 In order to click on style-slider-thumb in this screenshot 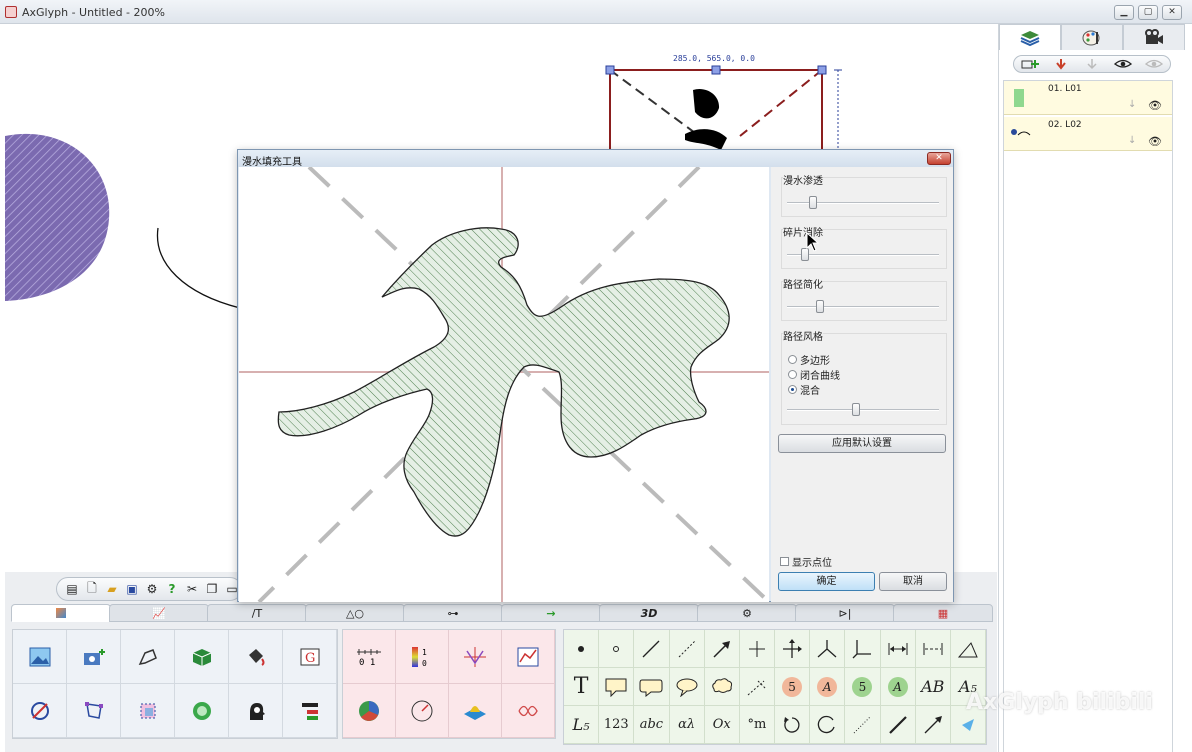, I will do `click(856, 409)`.